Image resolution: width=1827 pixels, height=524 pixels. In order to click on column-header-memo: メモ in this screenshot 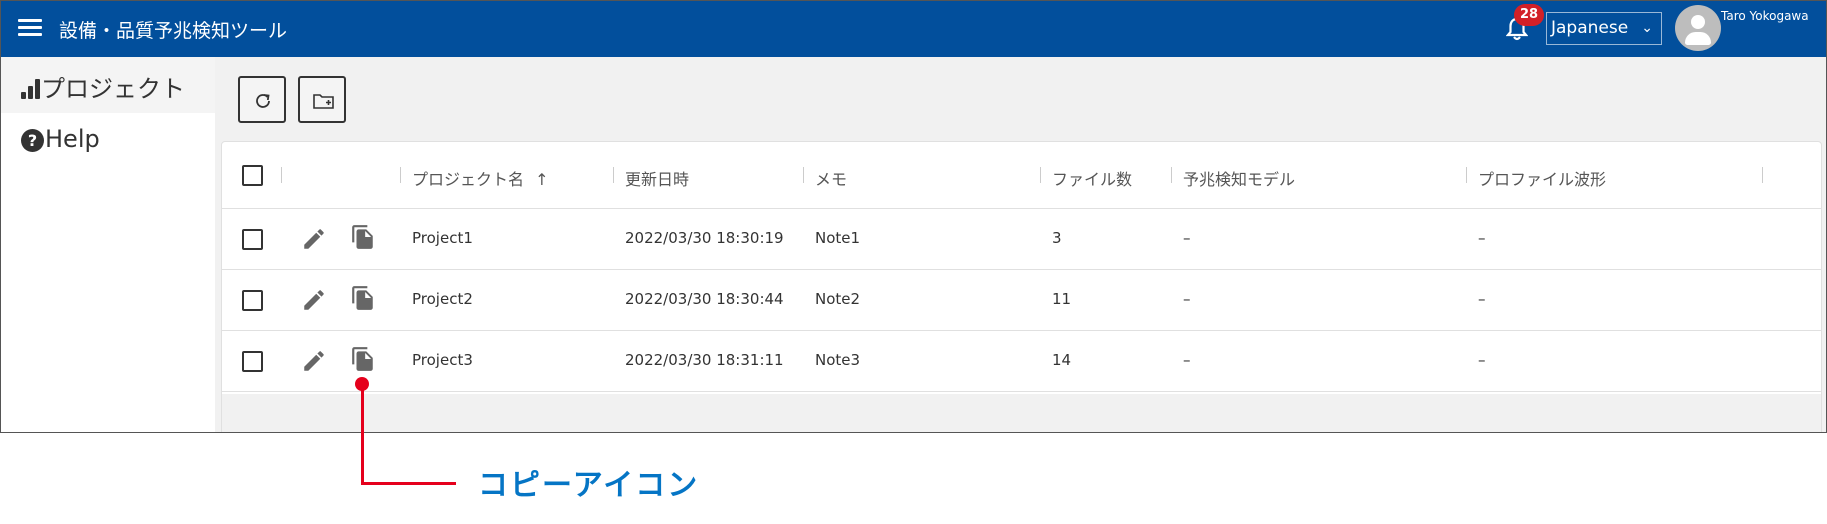, I will do `click(831, 178)`.